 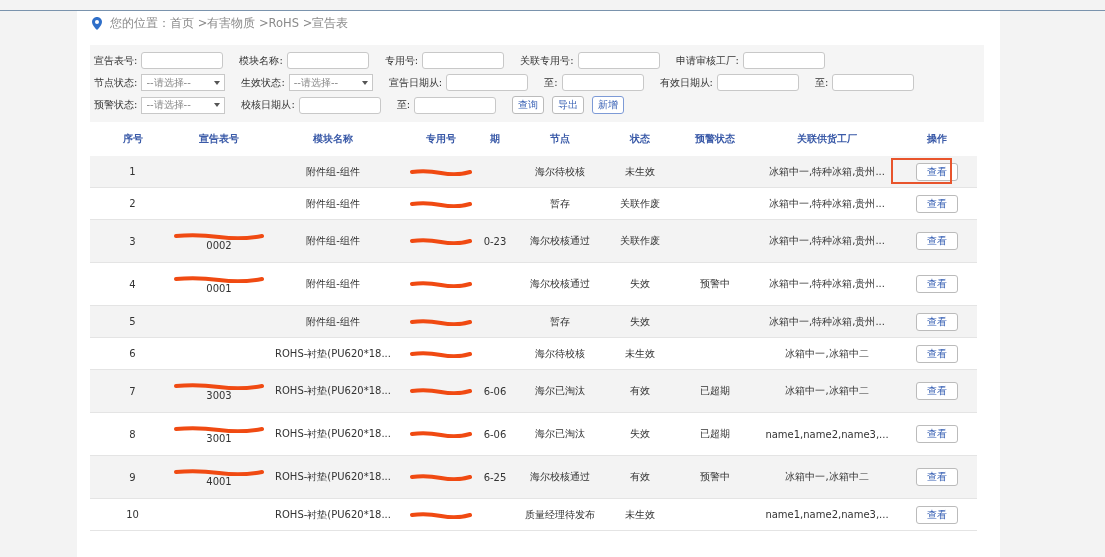 I want to click on table-cell-text: 海尔待校核, so click(x=559, y=353).